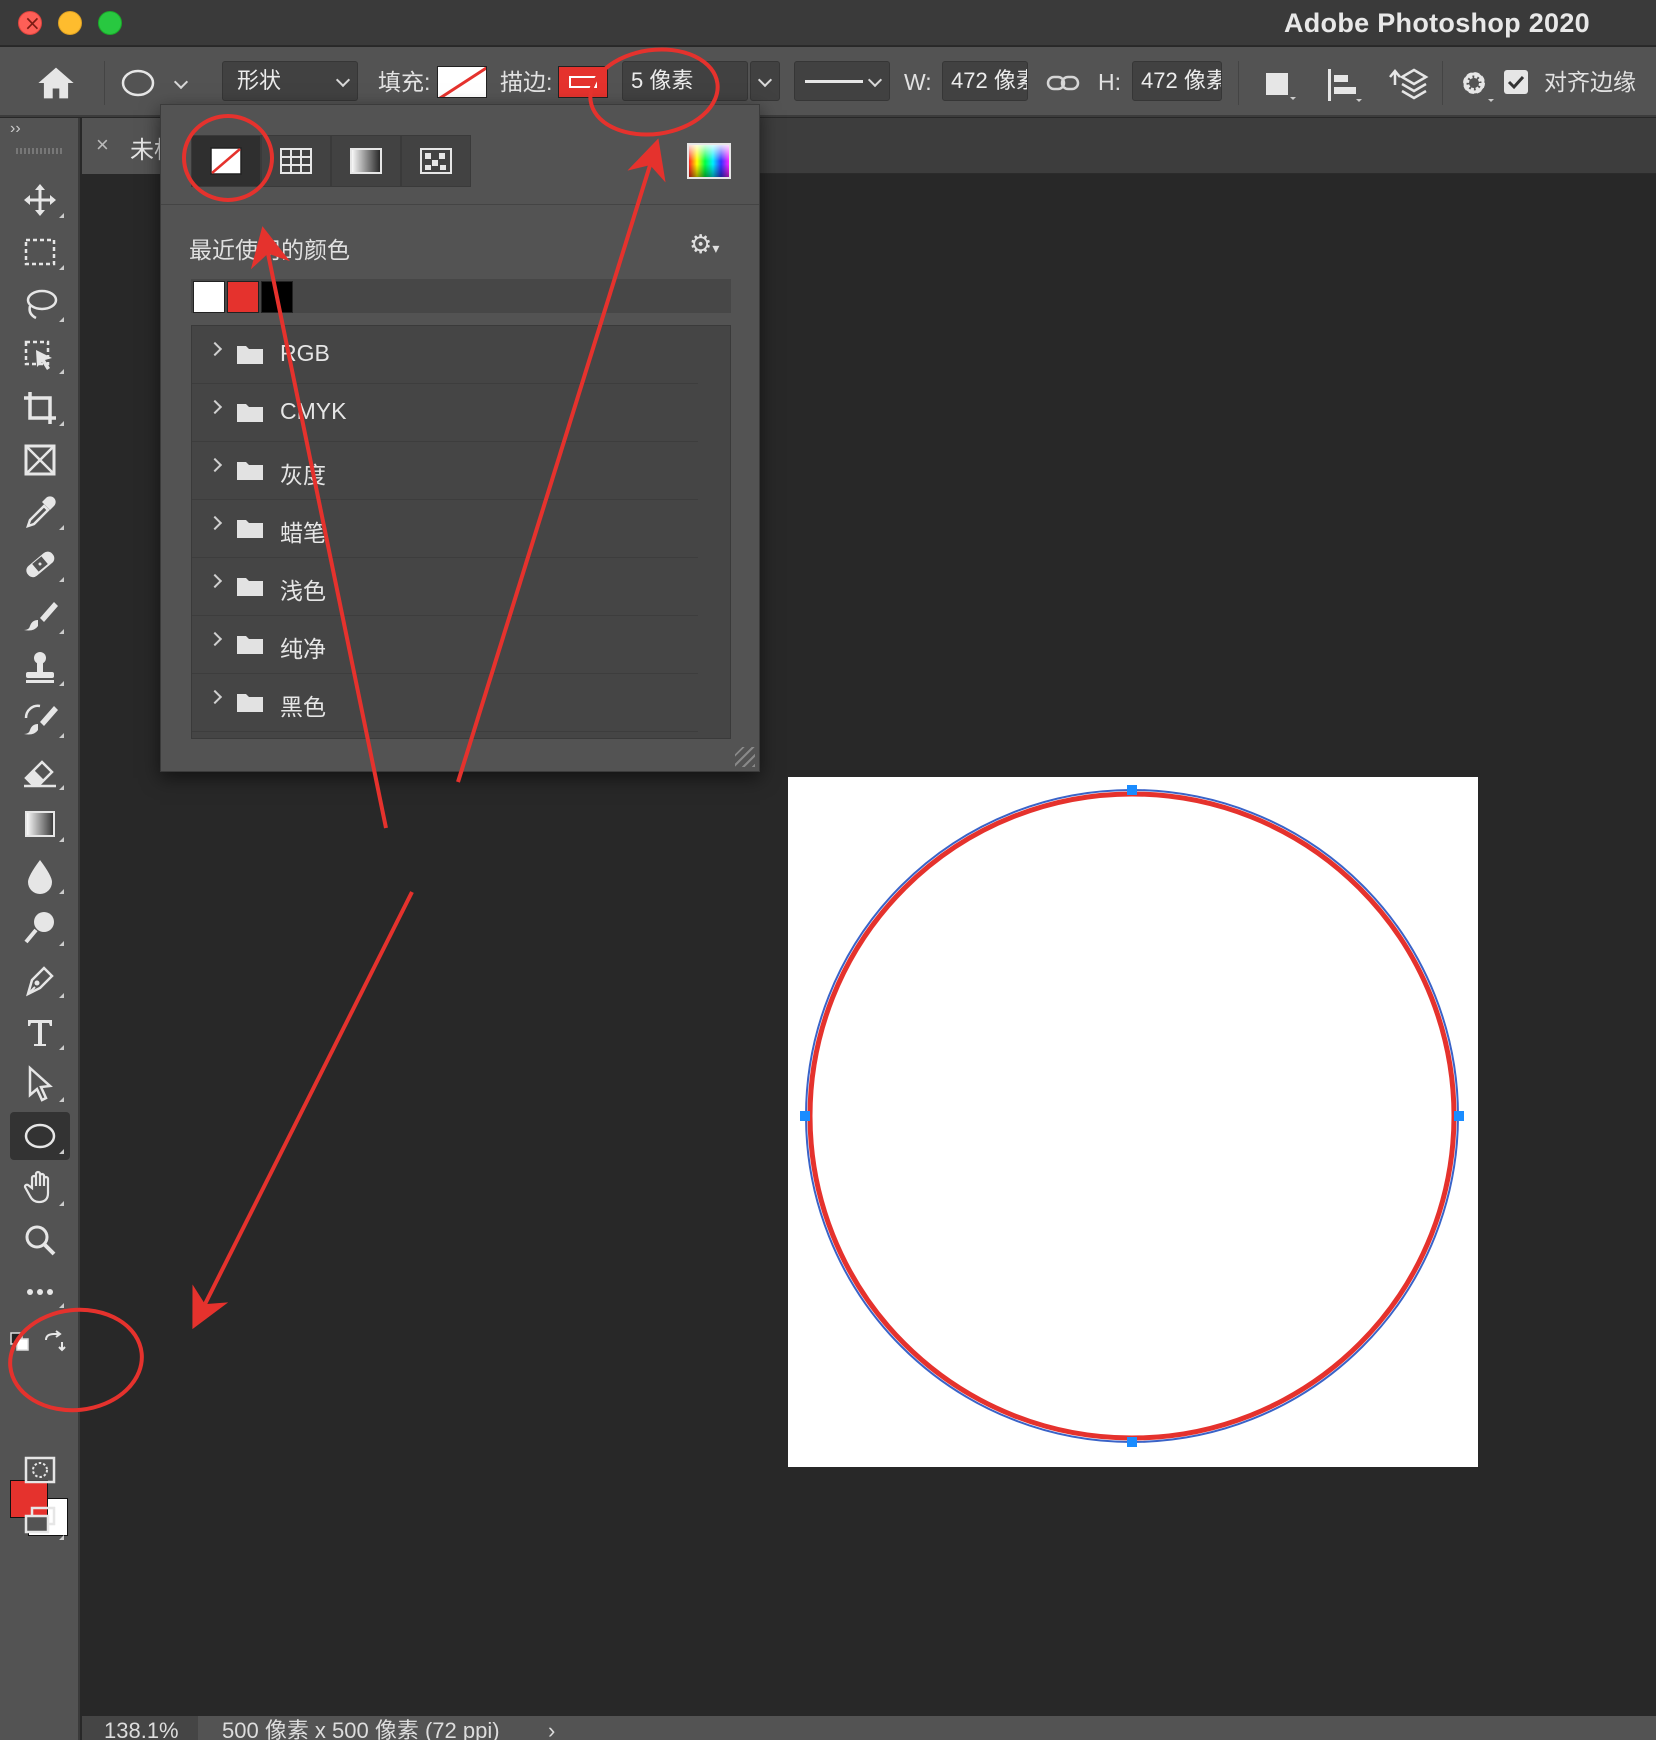 This screenshot has height=1740, width=1656. I want to click on tool-preset-ellipse-icon, so click(140, 83).